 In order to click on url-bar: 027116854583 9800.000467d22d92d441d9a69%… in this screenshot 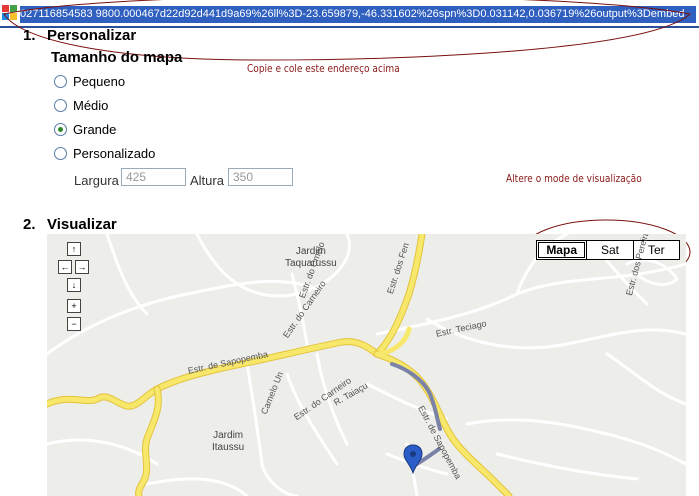, I will do `click(349, 14)`.